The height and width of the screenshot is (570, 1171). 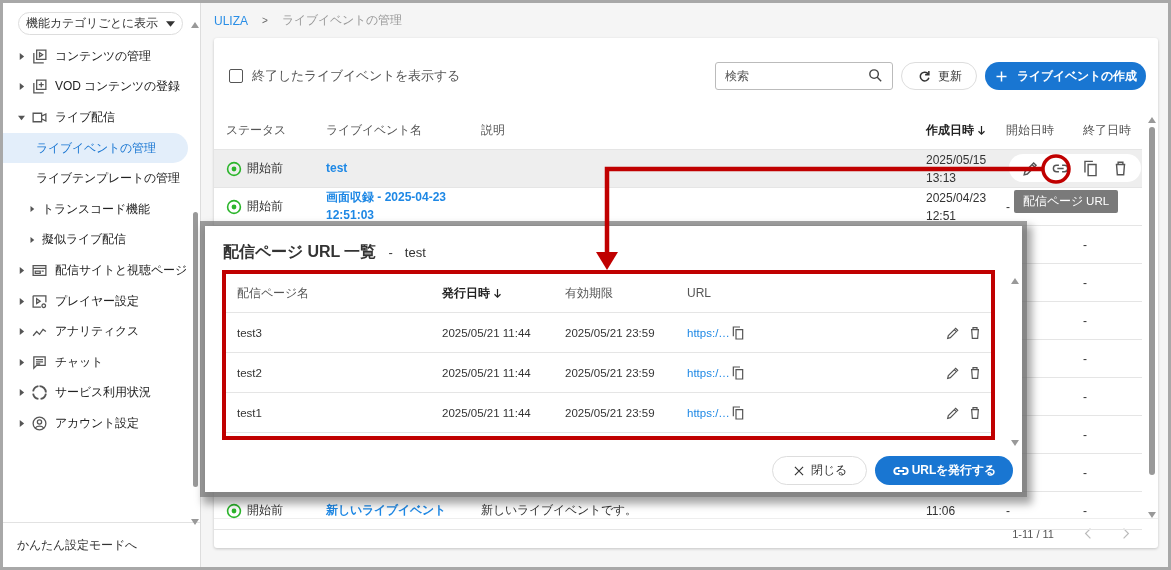 What do you see at coordinates (1066, 201) in the screenshot?
I see `tooltip: 配信ページ URL` at bounding box center [1066, 201].